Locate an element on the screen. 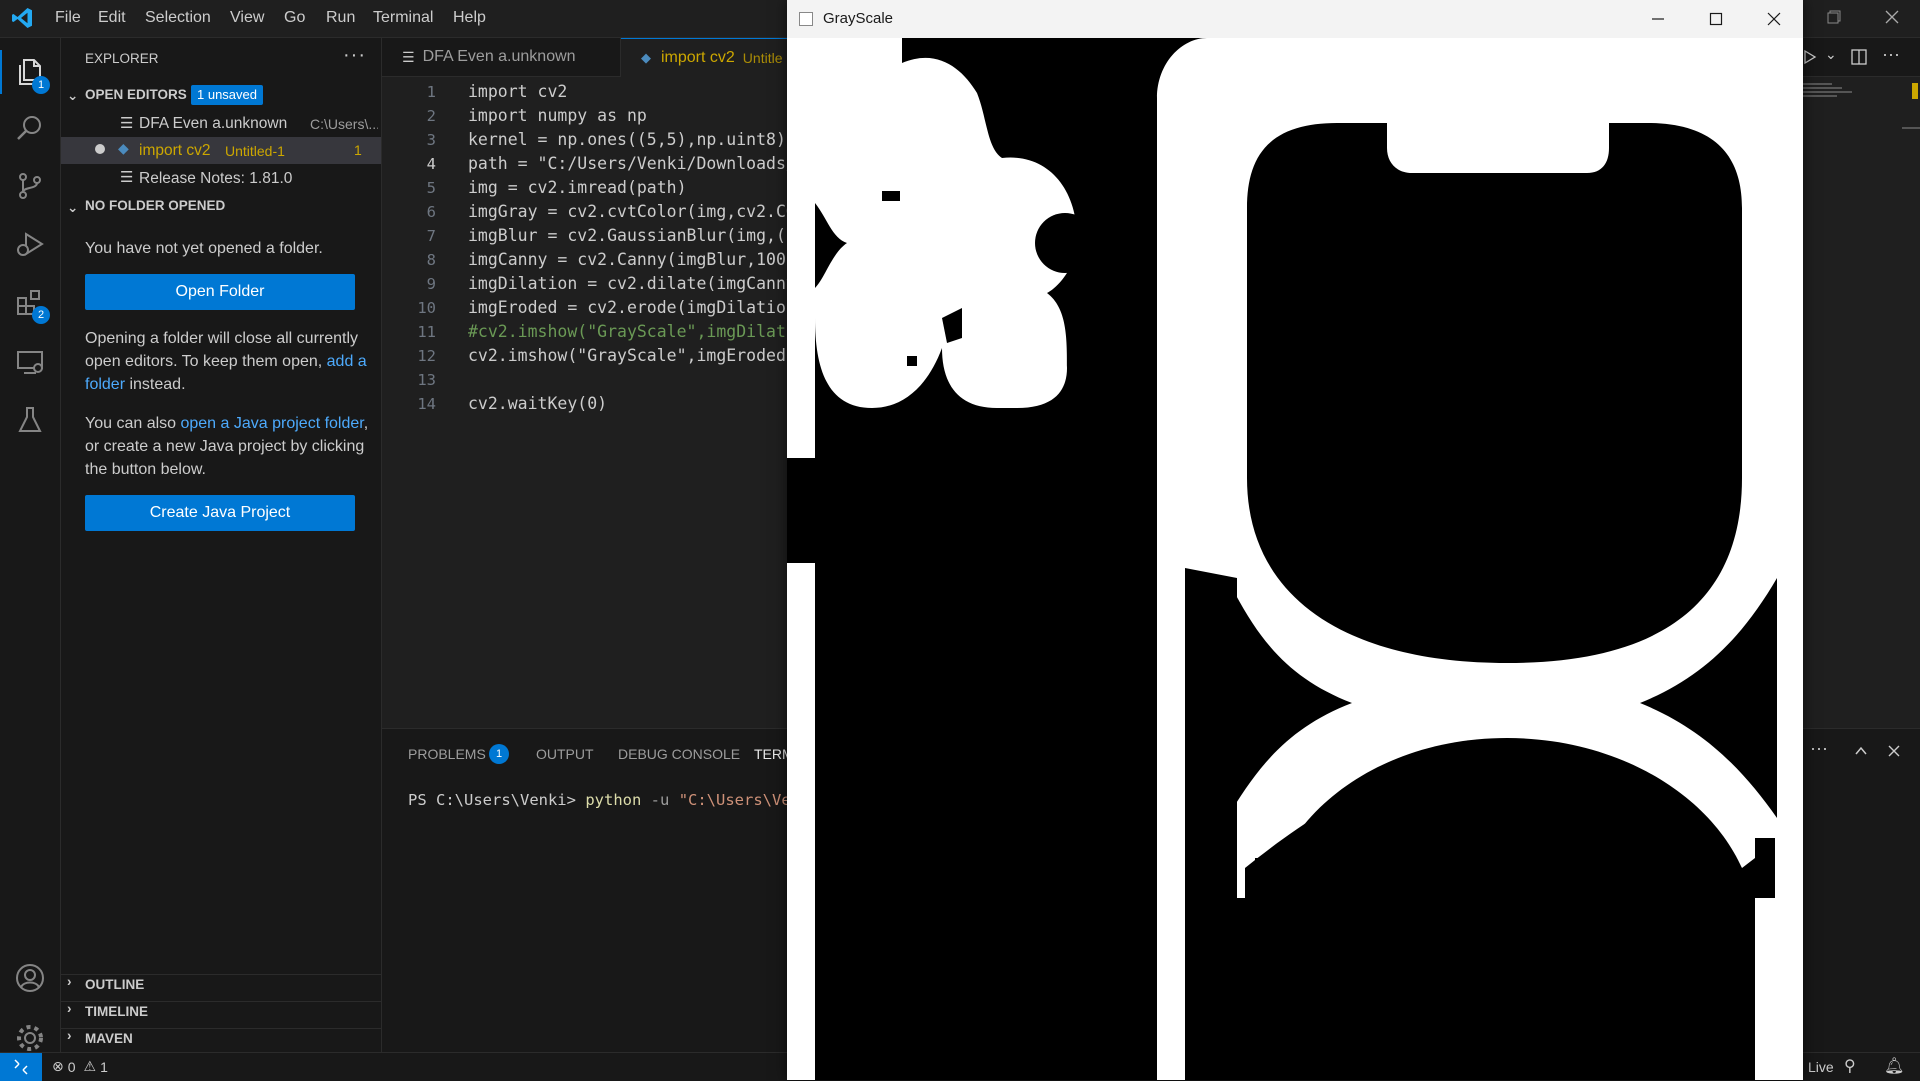 The width and height of the screenshot is (1920, 1081). testing-button is located at coordinates (30, 420).